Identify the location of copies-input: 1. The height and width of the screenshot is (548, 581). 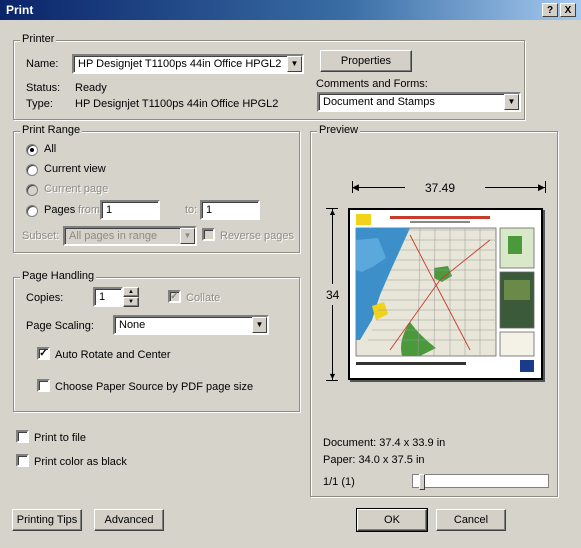
(108, 297).